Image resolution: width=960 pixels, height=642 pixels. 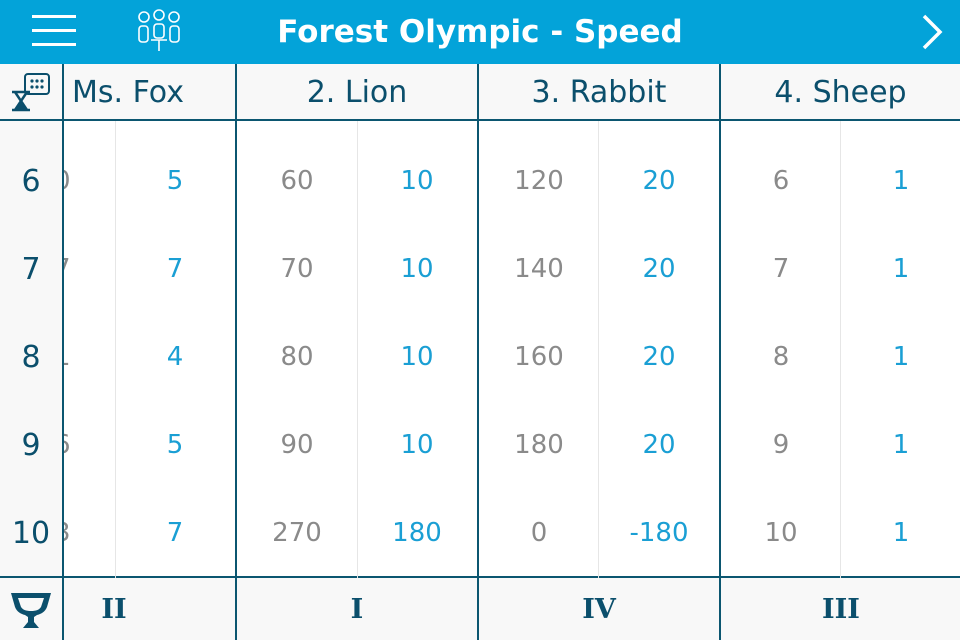 What do you see at coordinates (67, 357) in the screenshot?
I see `partial-total-cell: 1` at bounding box center [67, 357].